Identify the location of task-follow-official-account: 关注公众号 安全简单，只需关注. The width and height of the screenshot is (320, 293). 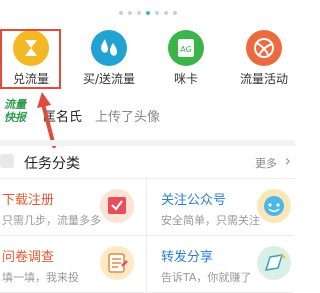
(220, 207).